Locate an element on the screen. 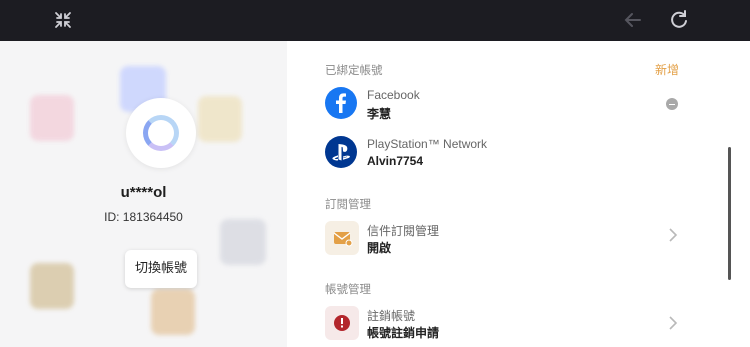 Image resolution: width=750 pixels, height=347 pixels. username: u****ol is located at coordinates (143, 192).